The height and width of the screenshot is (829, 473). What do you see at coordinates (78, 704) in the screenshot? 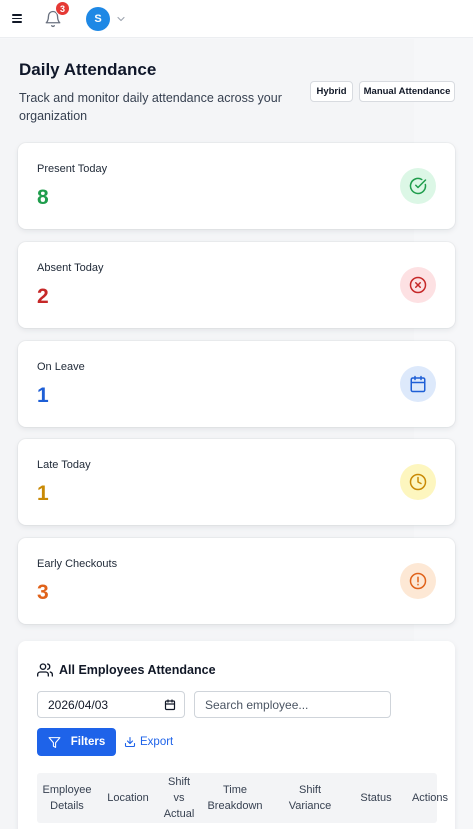
I see `date-value: 2026/04/03` at bounding box center [78, 704].